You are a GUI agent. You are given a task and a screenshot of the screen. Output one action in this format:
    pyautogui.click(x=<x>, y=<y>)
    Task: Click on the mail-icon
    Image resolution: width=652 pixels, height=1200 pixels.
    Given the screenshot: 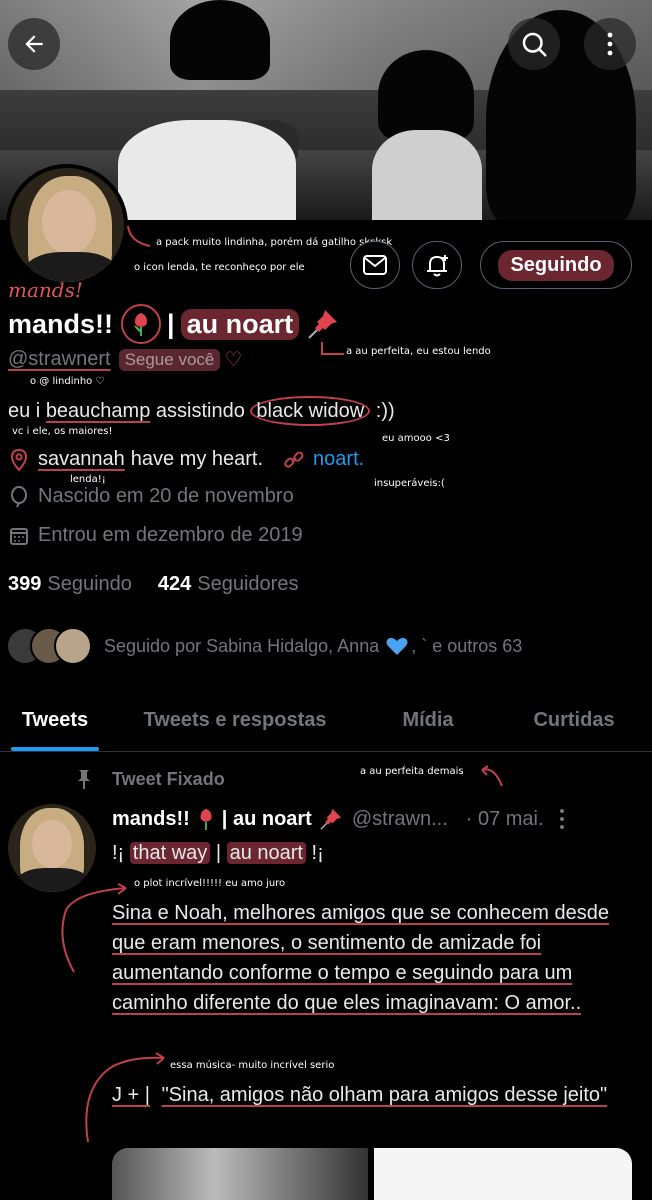 What is the action you would take?
    pyautogui.click(x=375, y=265)
    